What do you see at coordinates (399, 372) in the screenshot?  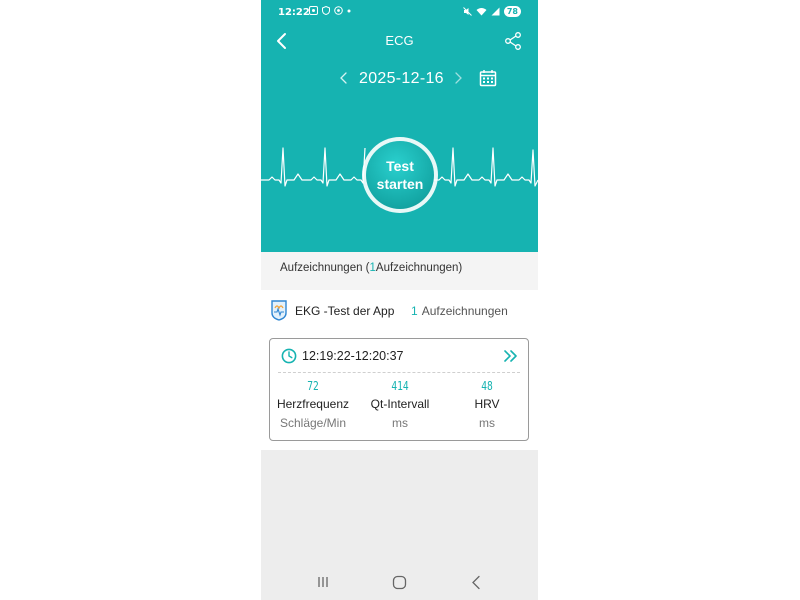 I see `card-divider` at bounding box center [399, 372].